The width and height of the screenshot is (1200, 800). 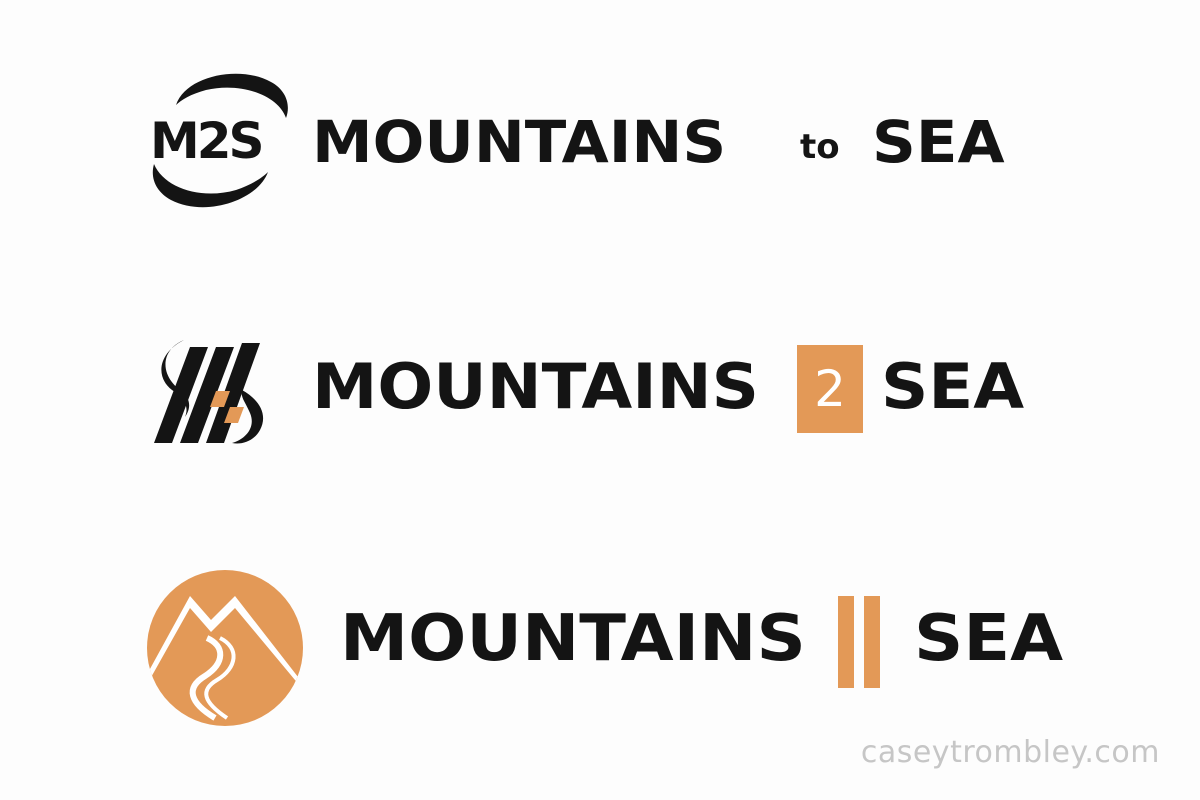 What do you see at coordinates (573, 639) in the screenshot?
I see `logo3-mountains-text: MOUNTAINS` at bounding box center [573, 639].